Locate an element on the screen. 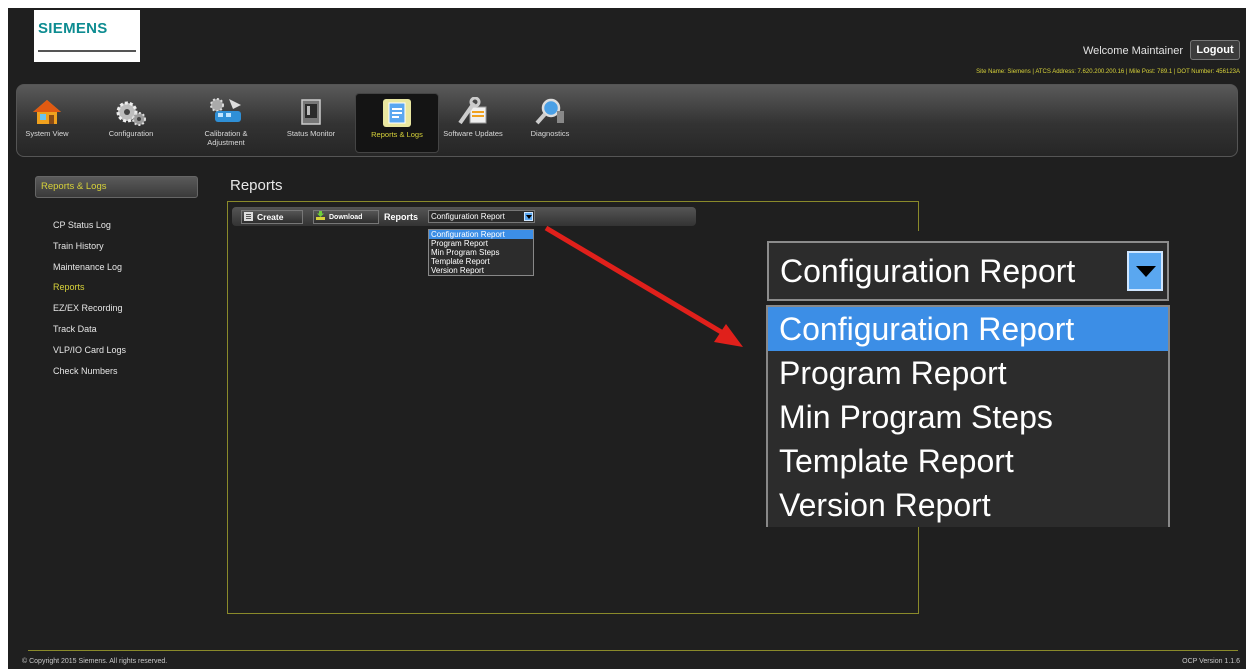  toolbar-system-view: System View is located at coordinates (47, 123).